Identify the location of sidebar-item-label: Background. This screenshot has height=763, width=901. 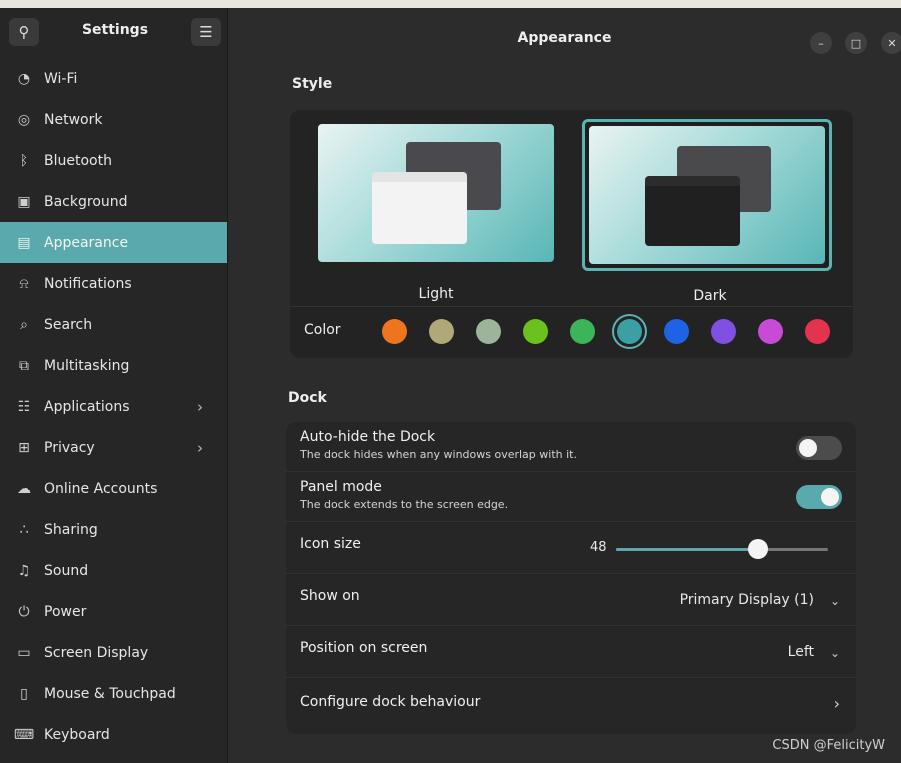
(86, 201).